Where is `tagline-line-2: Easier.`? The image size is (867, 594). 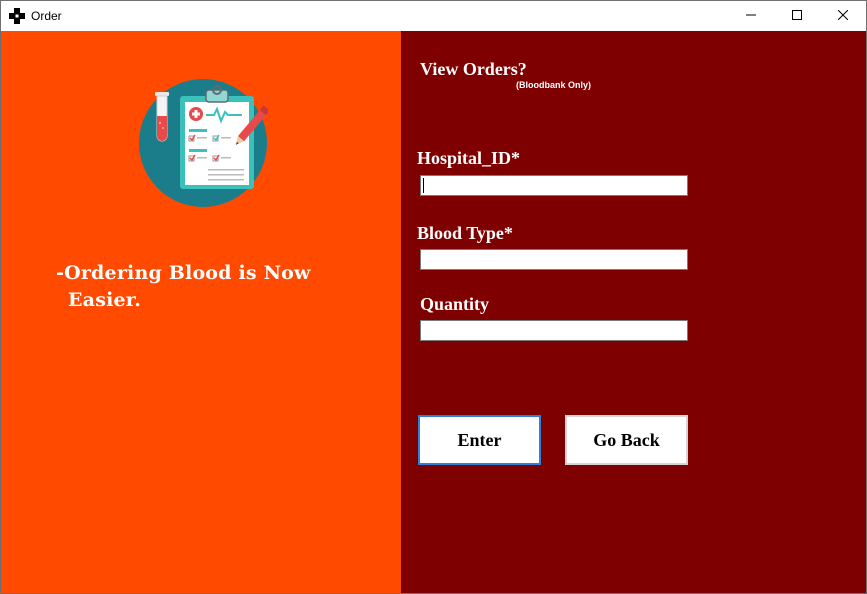 tagline-line-2: Easier. is located at coordinates (105, 300).